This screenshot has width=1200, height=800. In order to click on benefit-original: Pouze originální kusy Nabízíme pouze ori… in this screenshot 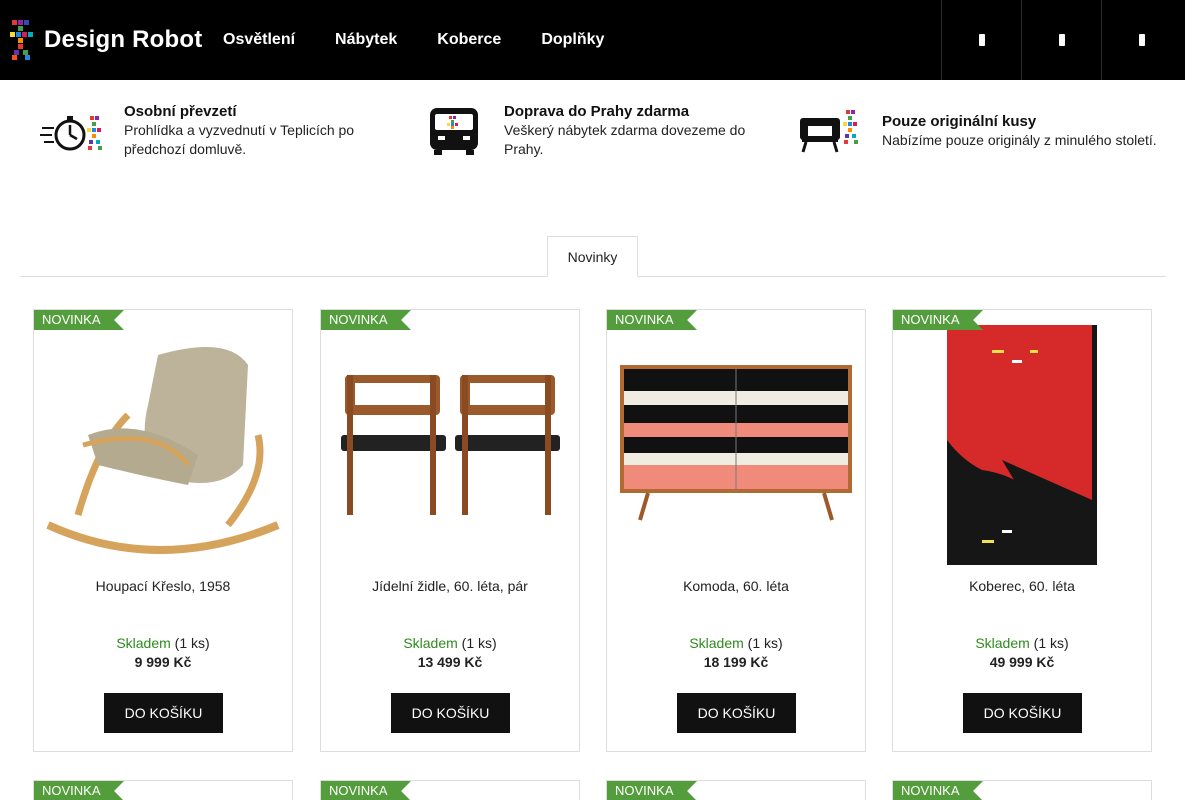, I will do `click(988, 131)`.